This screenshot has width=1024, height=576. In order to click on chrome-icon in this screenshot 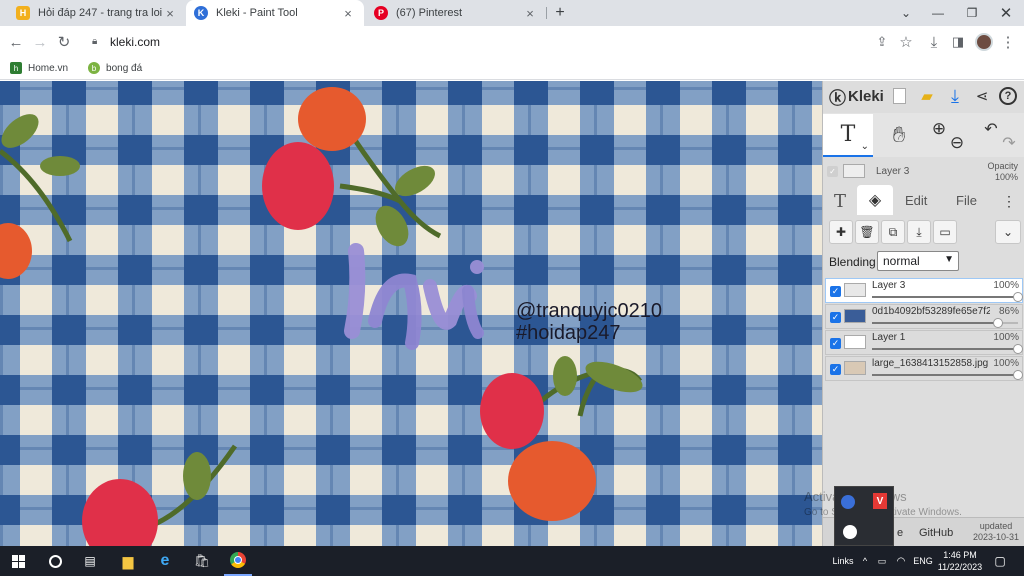, I will do `click(238, 561)`.